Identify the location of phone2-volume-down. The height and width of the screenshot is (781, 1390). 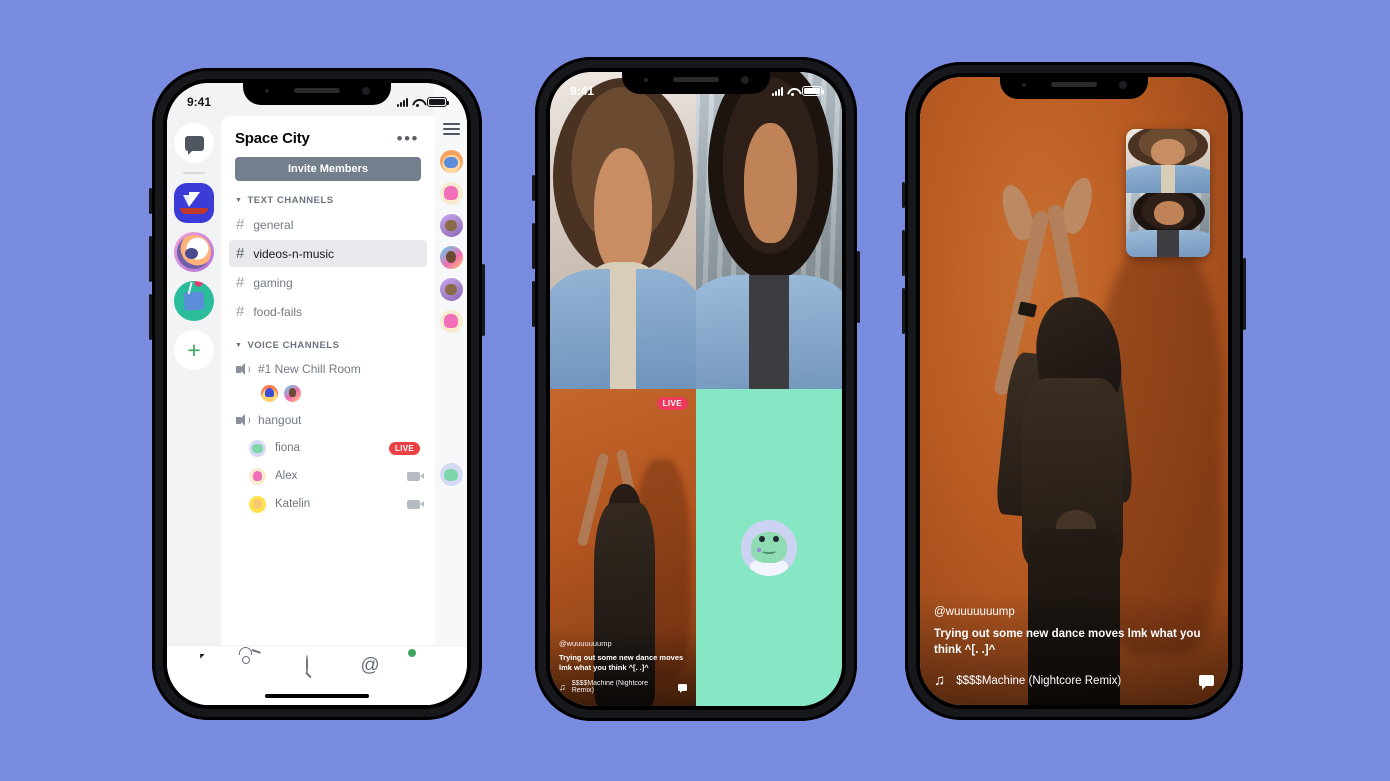
(533, 304).